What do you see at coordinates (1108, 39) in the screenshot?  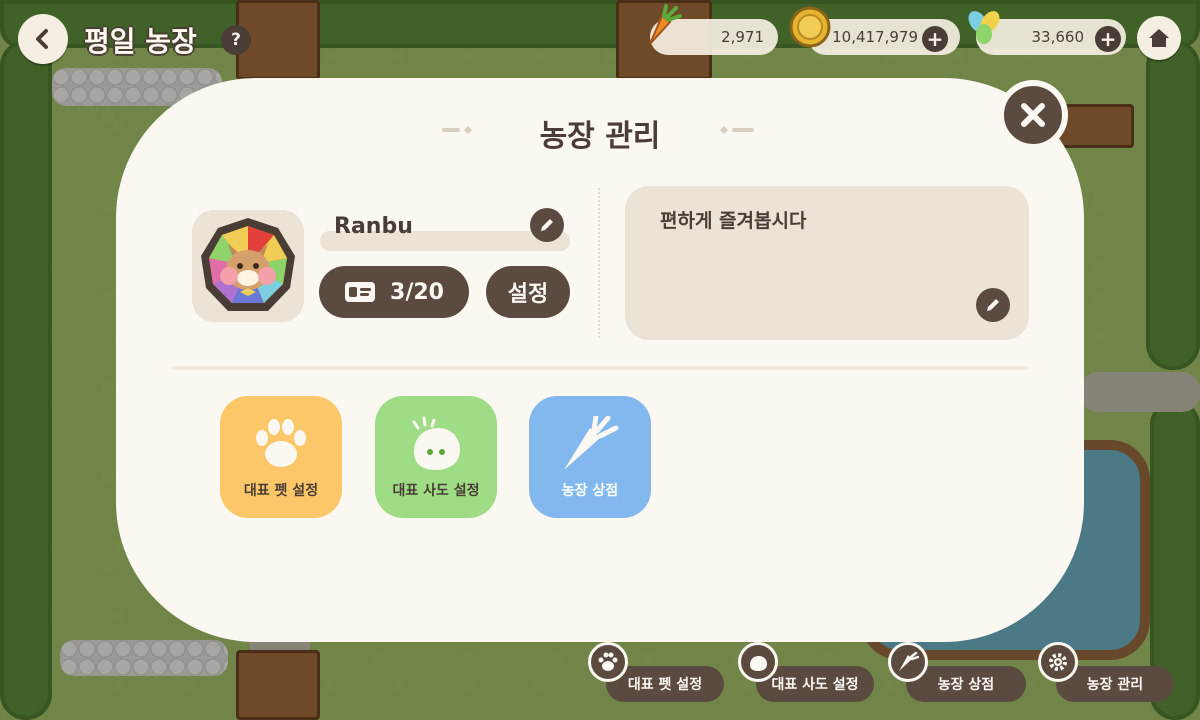 I see `add-clover-button: +` at bounding box center [1108, 39].